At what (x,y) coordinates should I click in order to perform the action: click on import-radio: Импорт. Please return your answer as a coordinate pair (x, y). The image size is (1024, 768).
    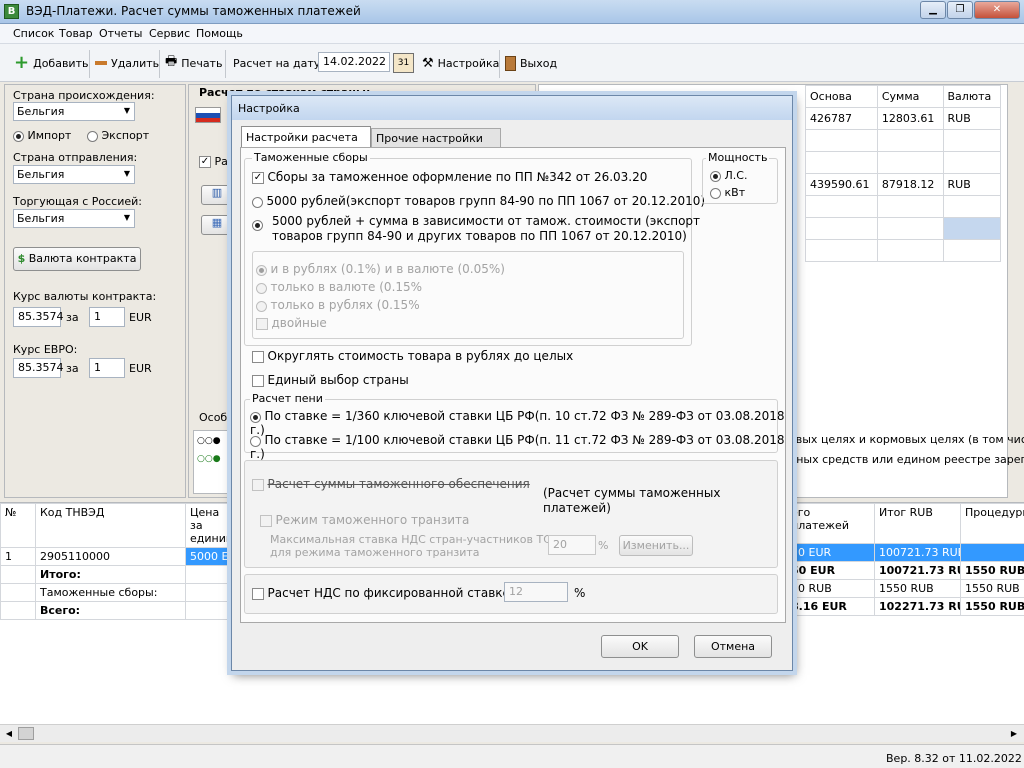
    Looking at the image, I should click on (42, 135).